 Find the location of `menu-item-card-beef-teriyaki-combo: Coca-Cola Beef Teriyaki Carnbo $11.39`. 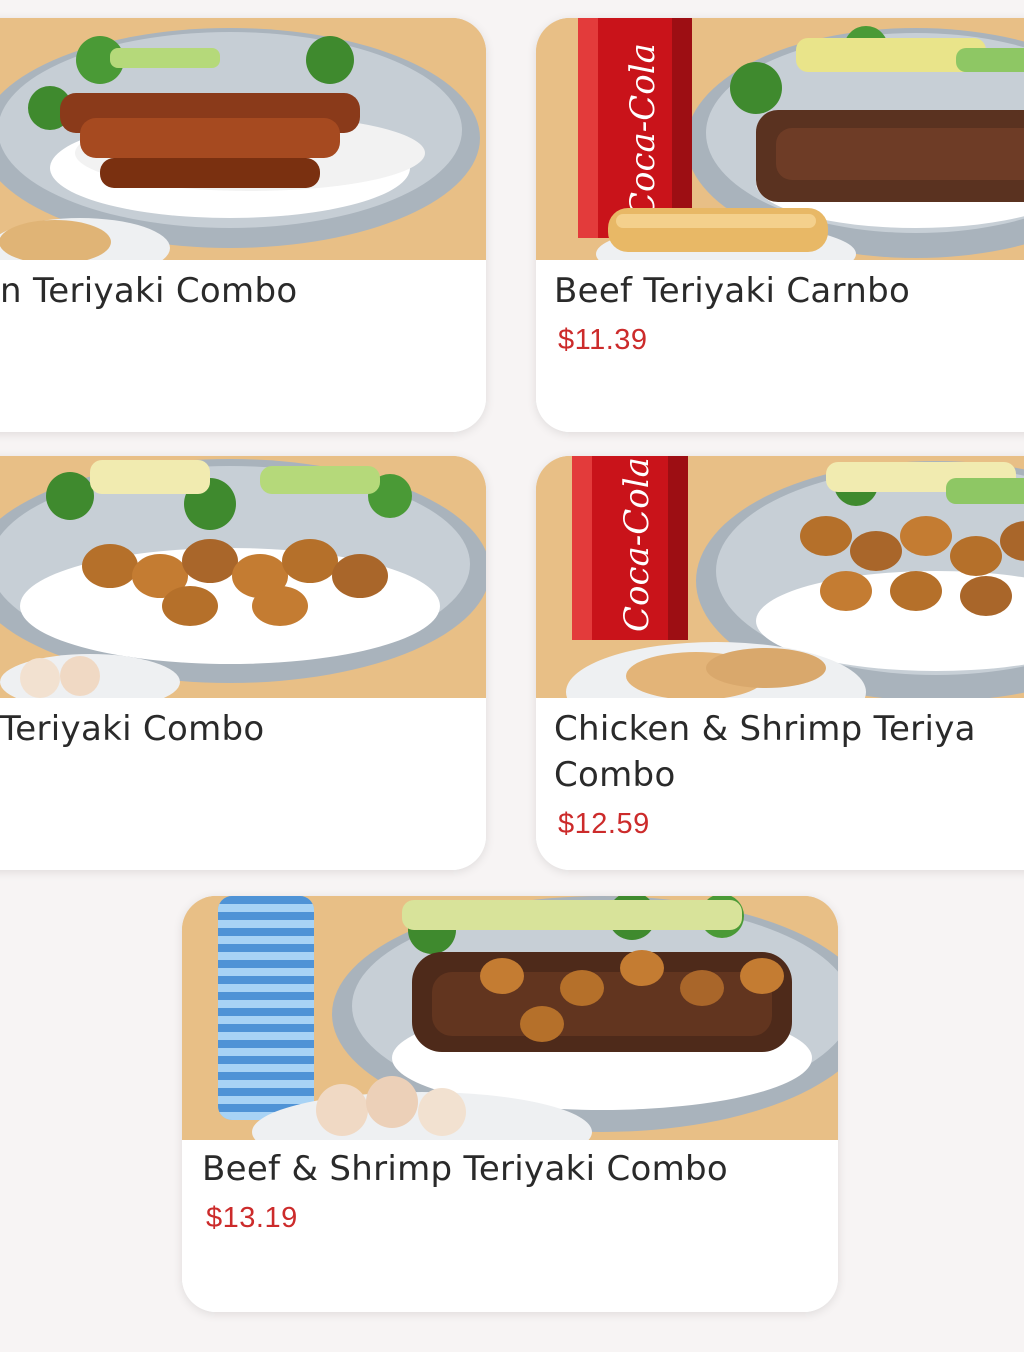

menu-item-card-beef-teriyaki-combo: Coca-Cola Beef Teriyaki Carnbo $11.39 is located at coordinates (780, 225).